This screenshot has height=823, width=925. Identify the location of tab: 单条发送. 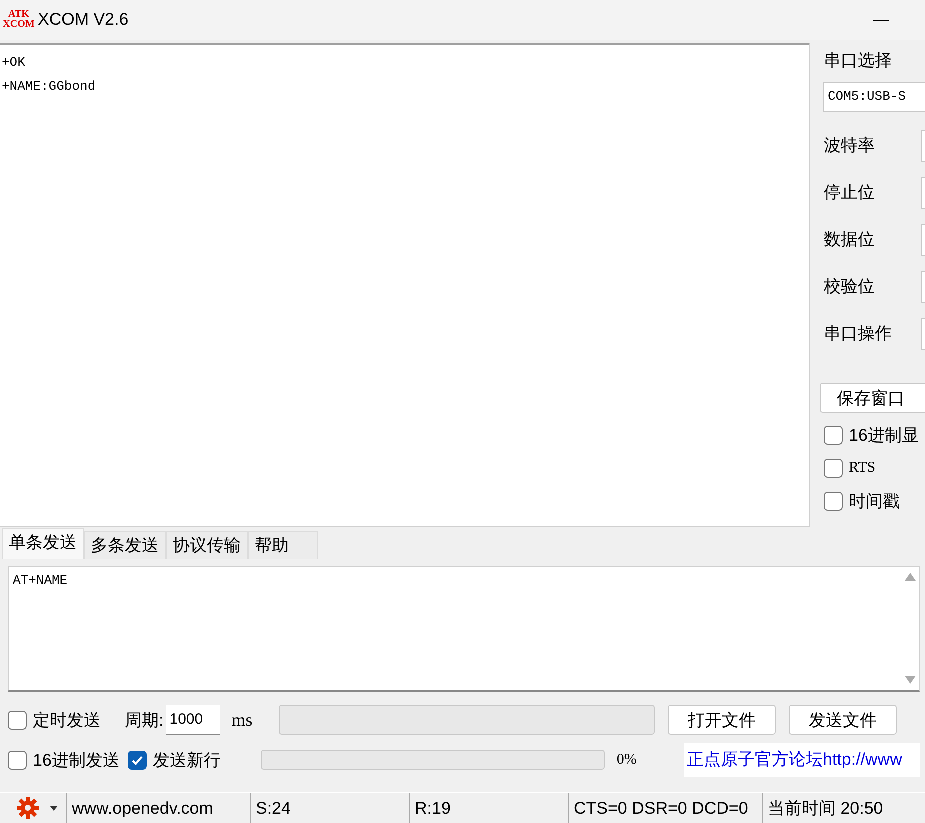
(43, 543).